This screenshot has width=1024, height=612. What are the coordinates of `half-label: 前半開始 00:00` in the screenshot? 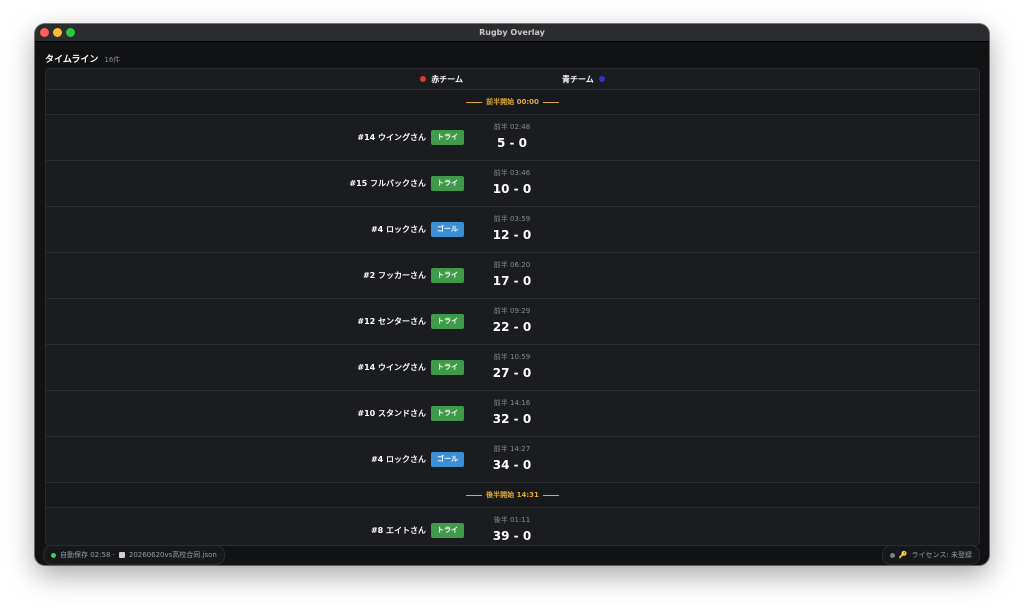 It's located at (512, 102).